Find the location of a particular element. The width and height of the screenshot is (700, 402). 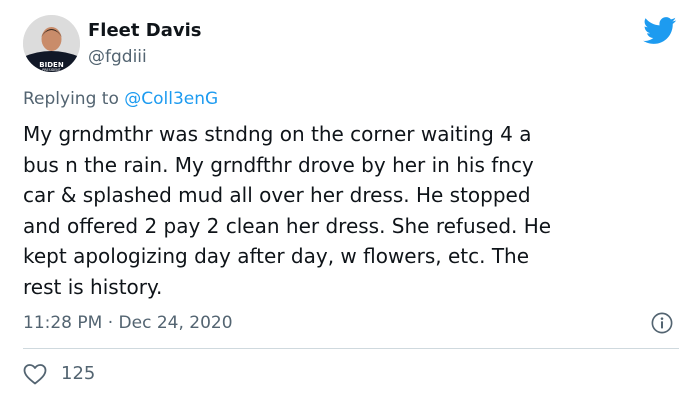

author-display-name: Fleet Davis is located at coordinates (144, 31).